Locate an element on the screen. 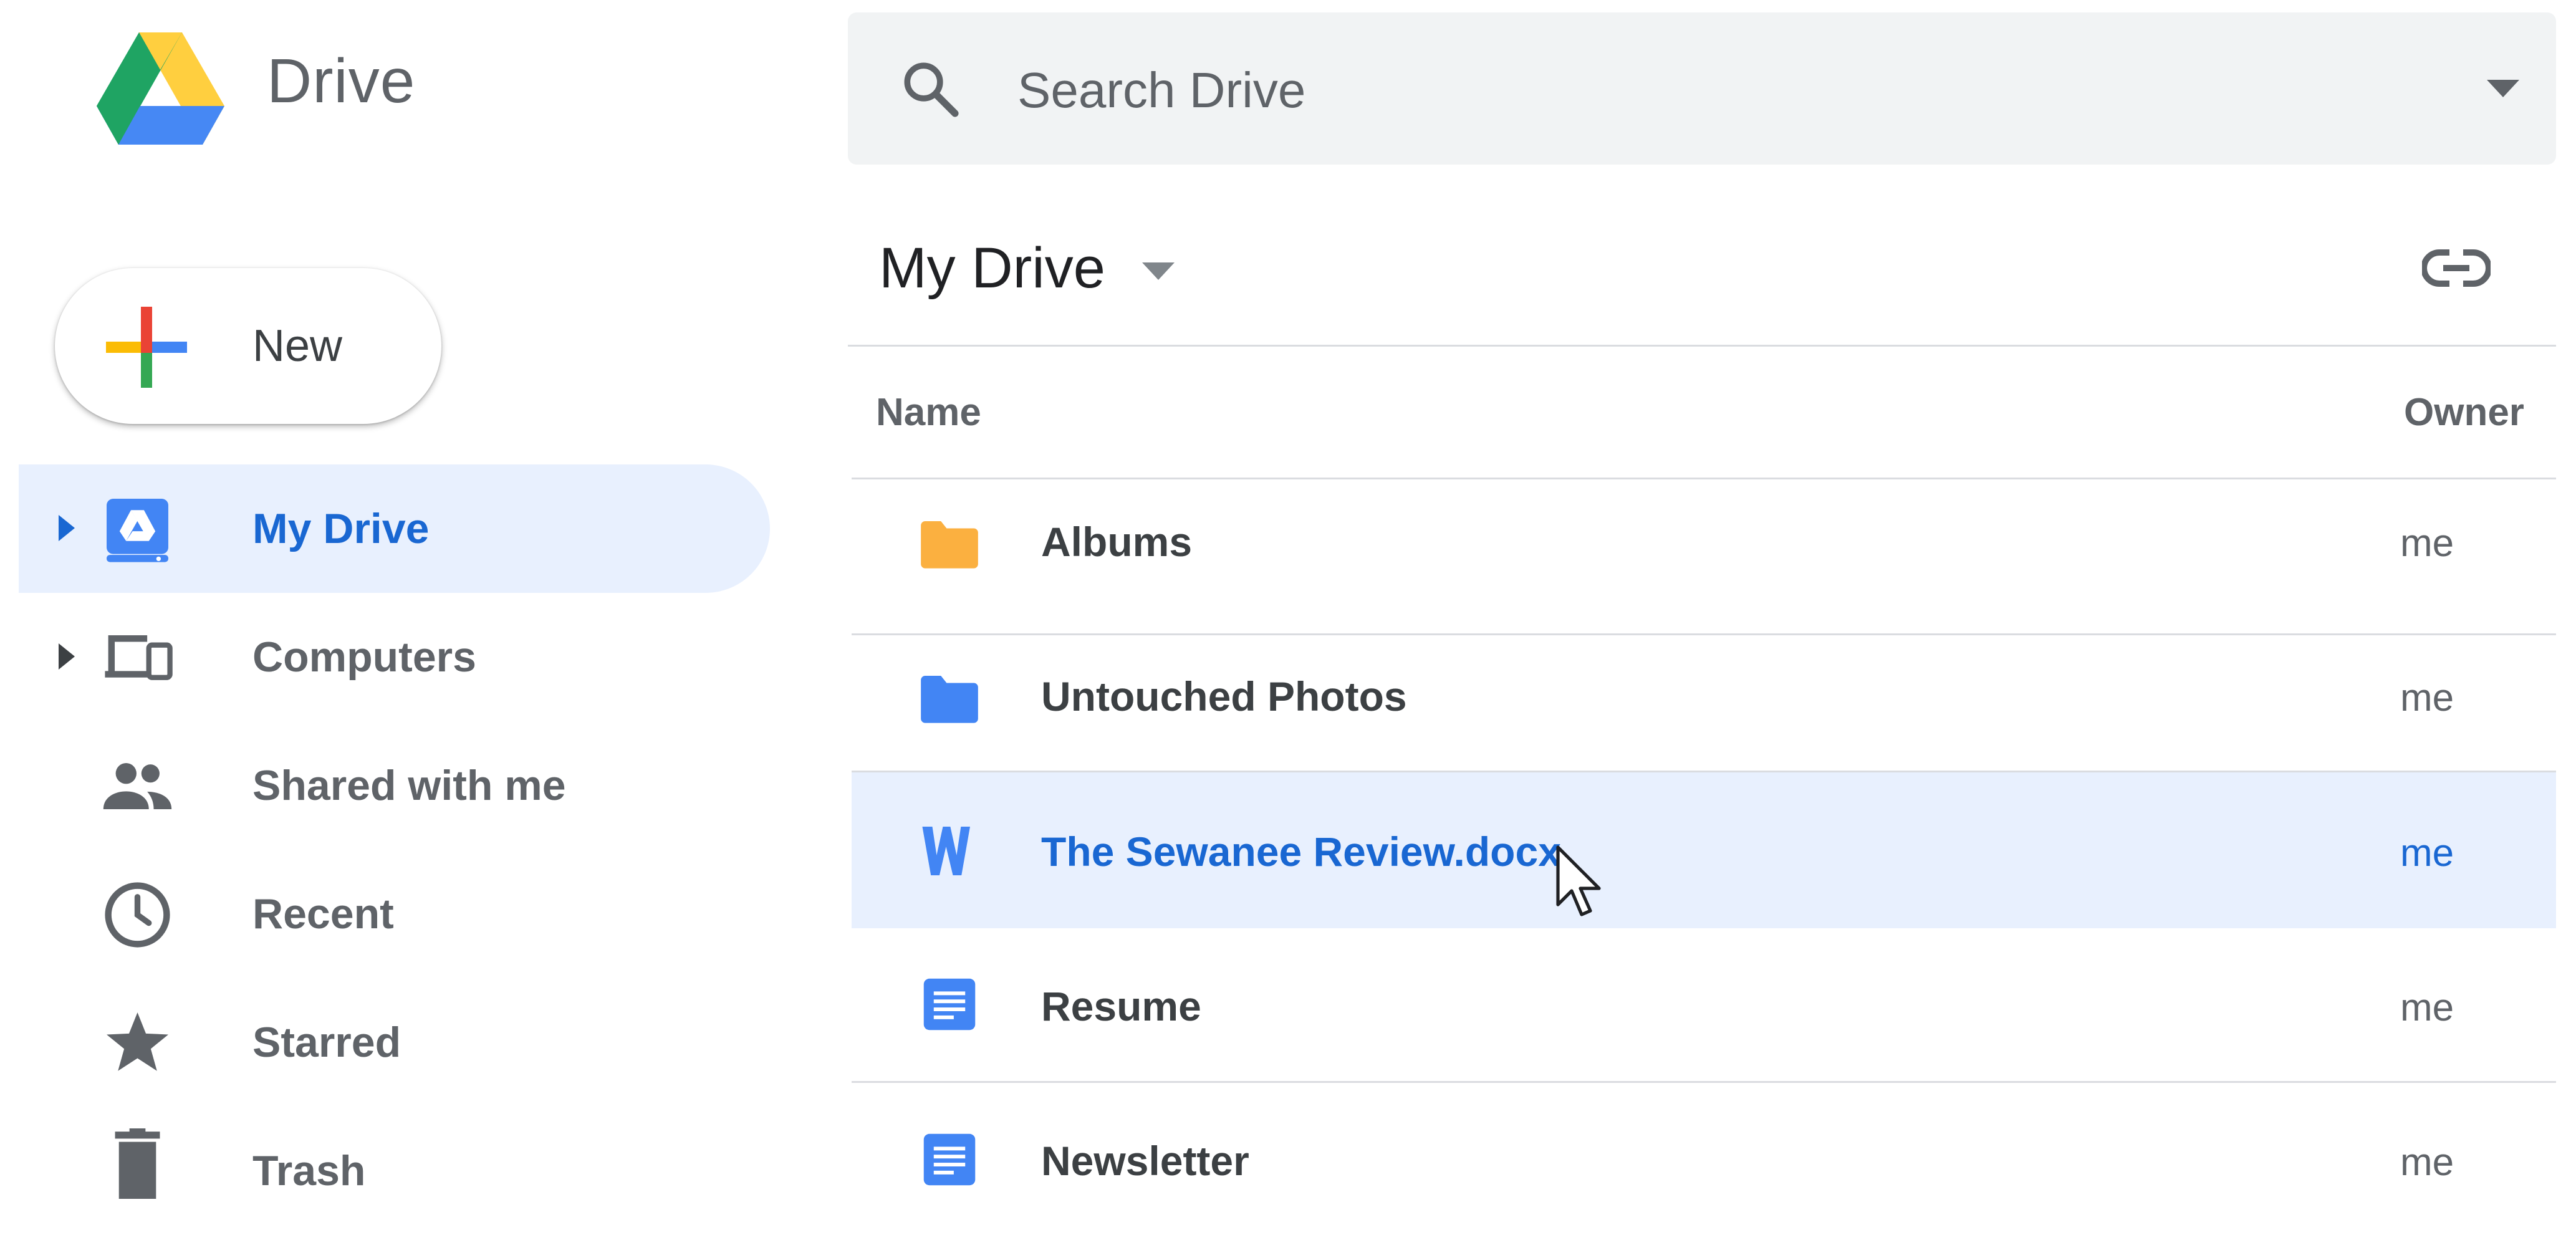 The height and width of the screenshot is (1235, 2576). computers-icon is located at coordinates (137, 658).